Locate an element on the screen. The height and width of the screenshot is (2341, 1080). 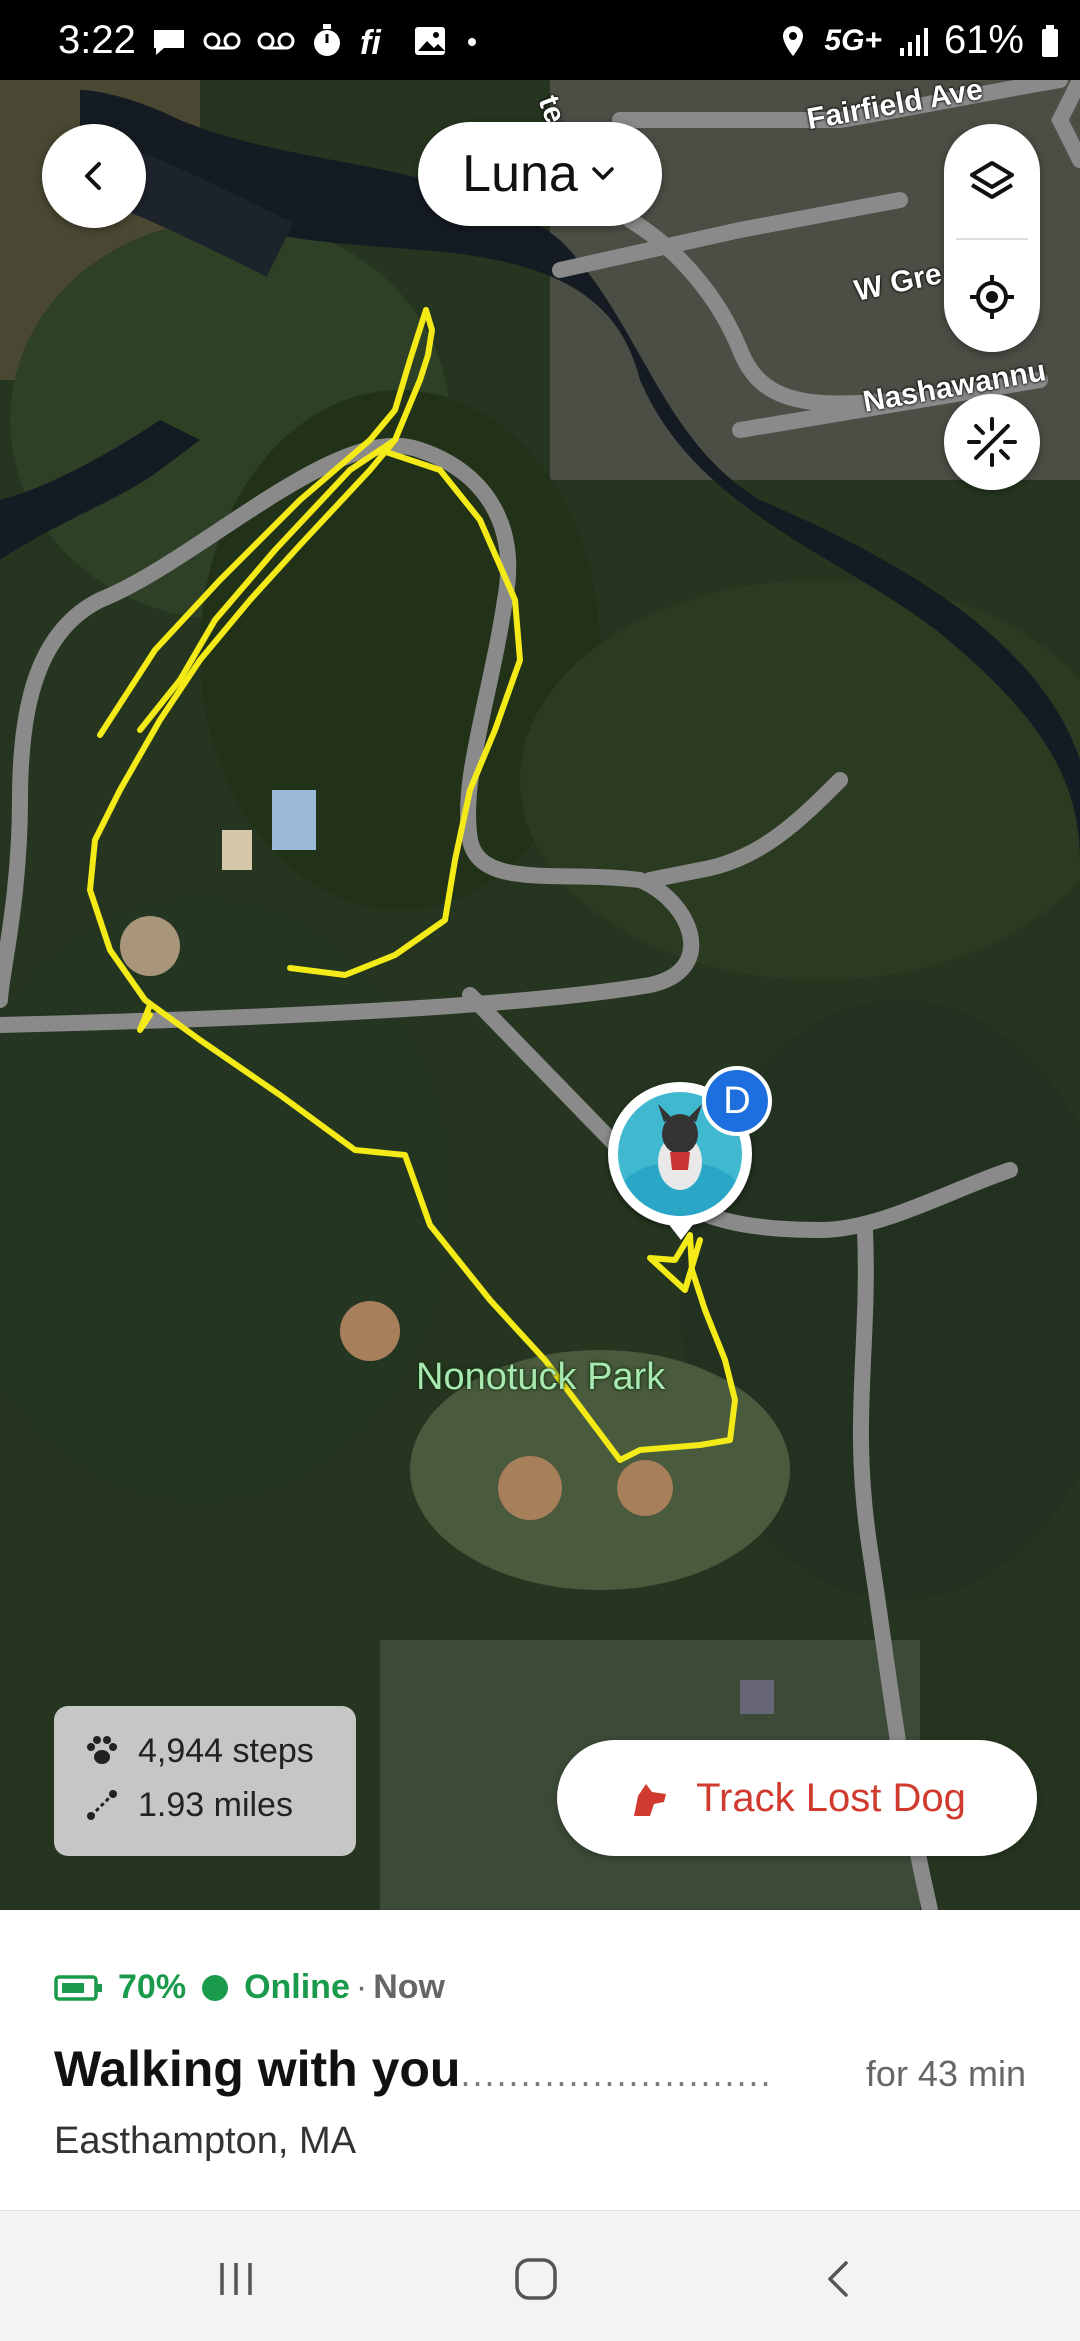
locate-button is located at coordinates (992, 297).